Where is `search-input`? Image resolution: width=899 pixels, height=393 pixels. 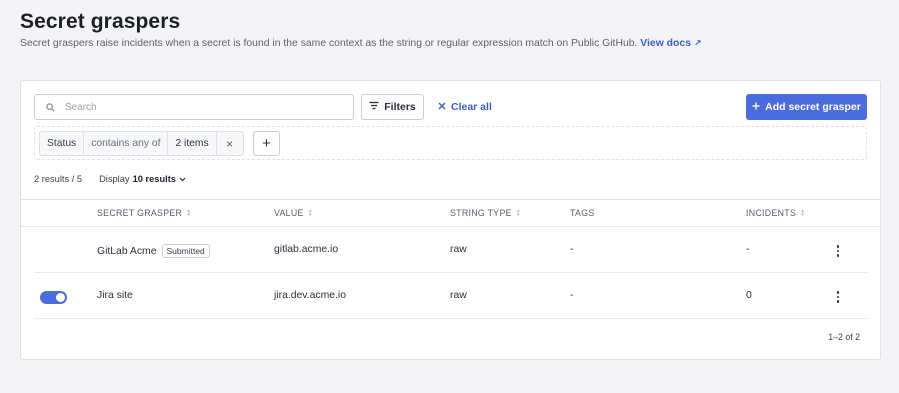 search-input is located at coordinates (200, 107).